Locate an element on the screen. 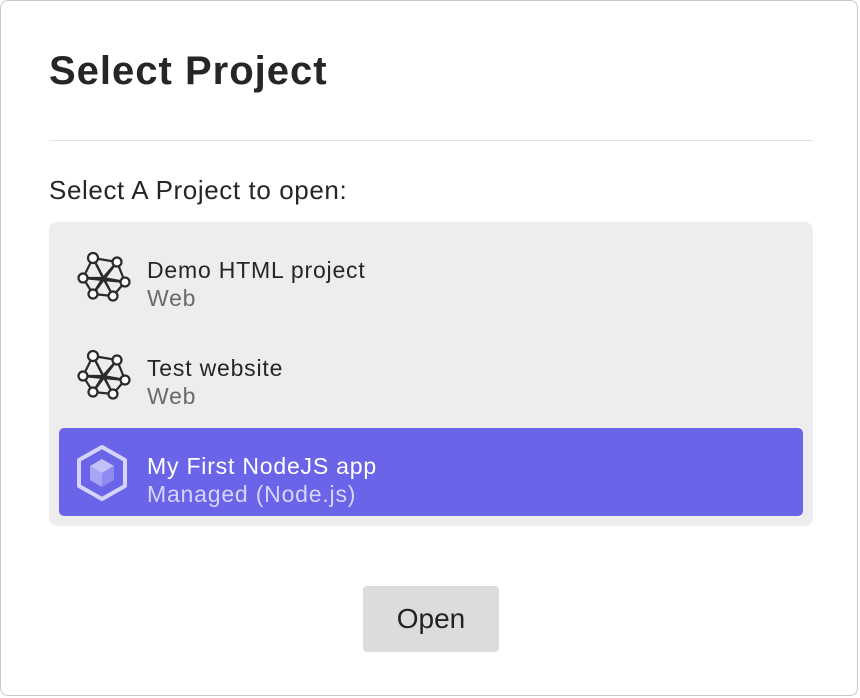 The width and height of the screenshot is (860, 698). open-button: Open is located at coordinates (431, 619).